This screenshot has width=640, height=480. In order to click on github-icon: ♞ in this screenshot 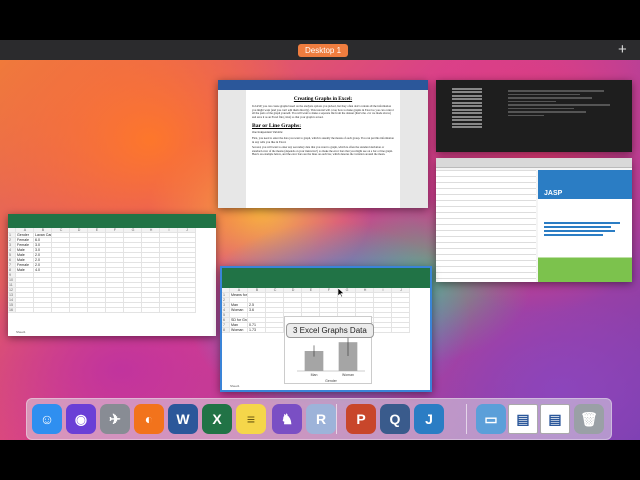, I will do `click(287, 419)`.